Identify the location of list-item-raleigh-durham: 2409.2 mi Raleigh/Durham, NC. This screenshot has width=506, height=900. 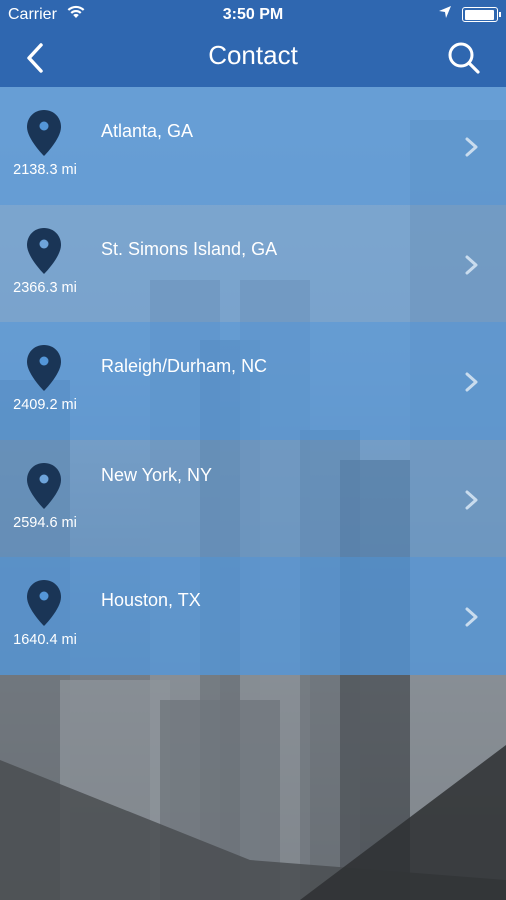
(253, 381).